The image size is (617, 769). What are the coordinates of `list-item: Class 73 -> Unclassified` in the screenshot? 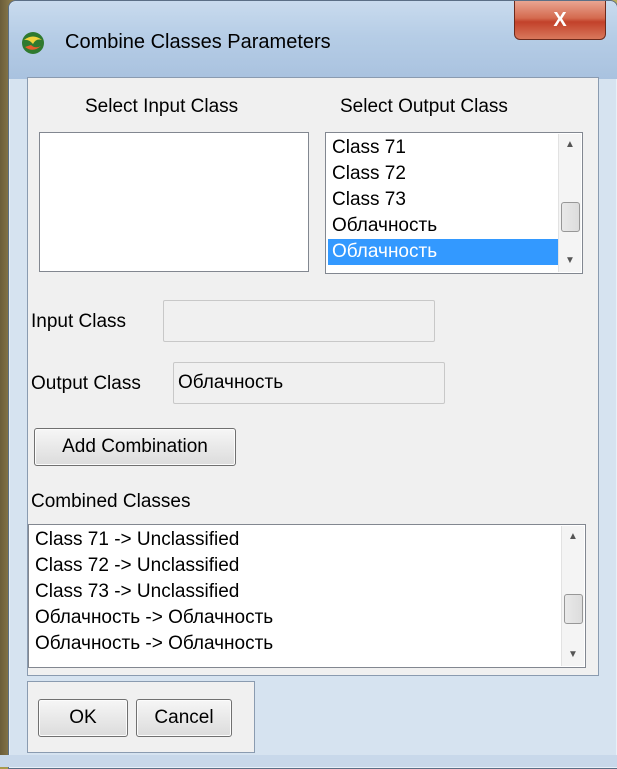 It's located at (296, 592).